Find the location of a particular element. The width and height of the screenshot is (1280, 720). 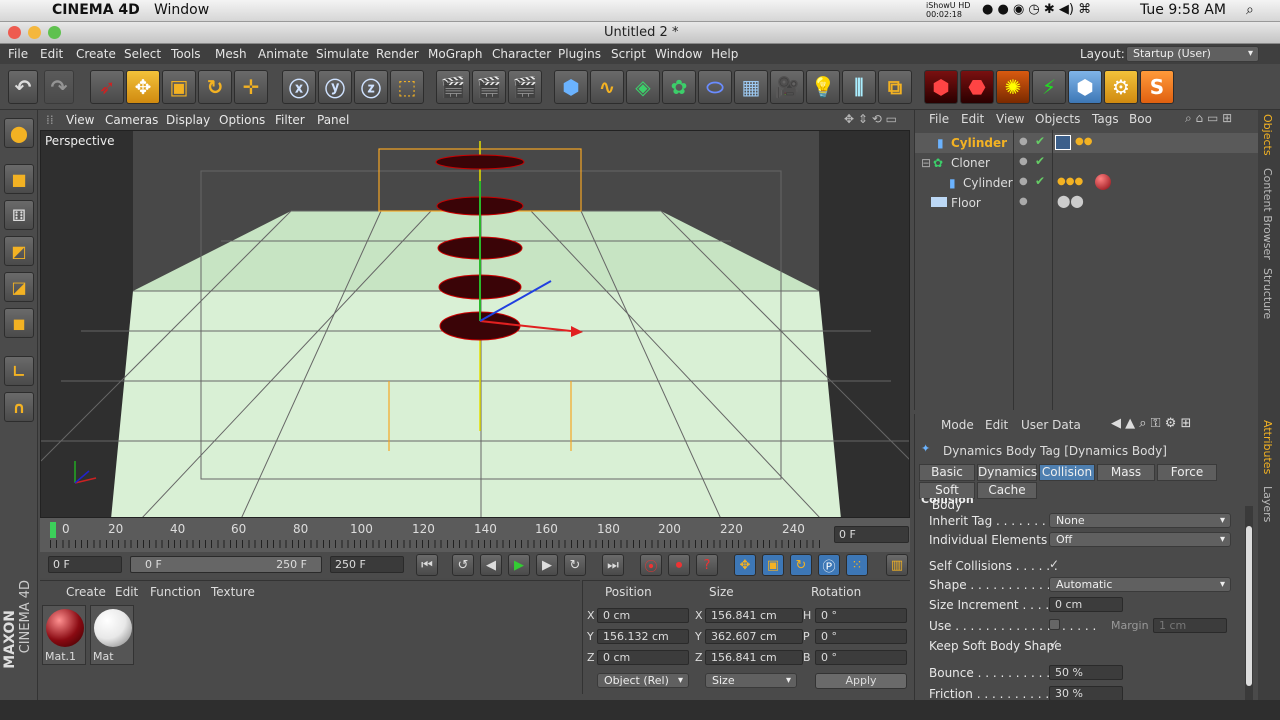

explosion-button: ✺ is located at coordinates (1013, 87).